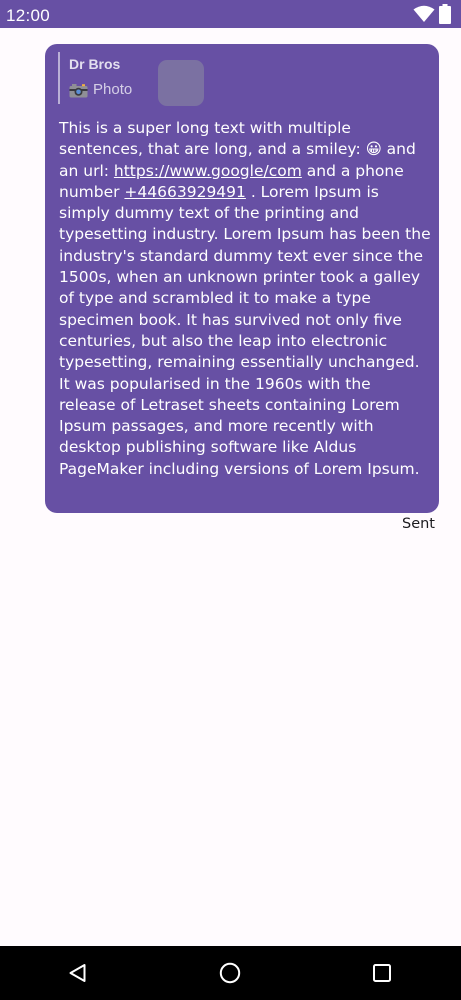 The width and height of the screenshot is (461, 1000). What do you see at coordinates (208, 171) in the screenshot?
I see `message-url-link: https://www.google/com` at bounding box center [208, 171].